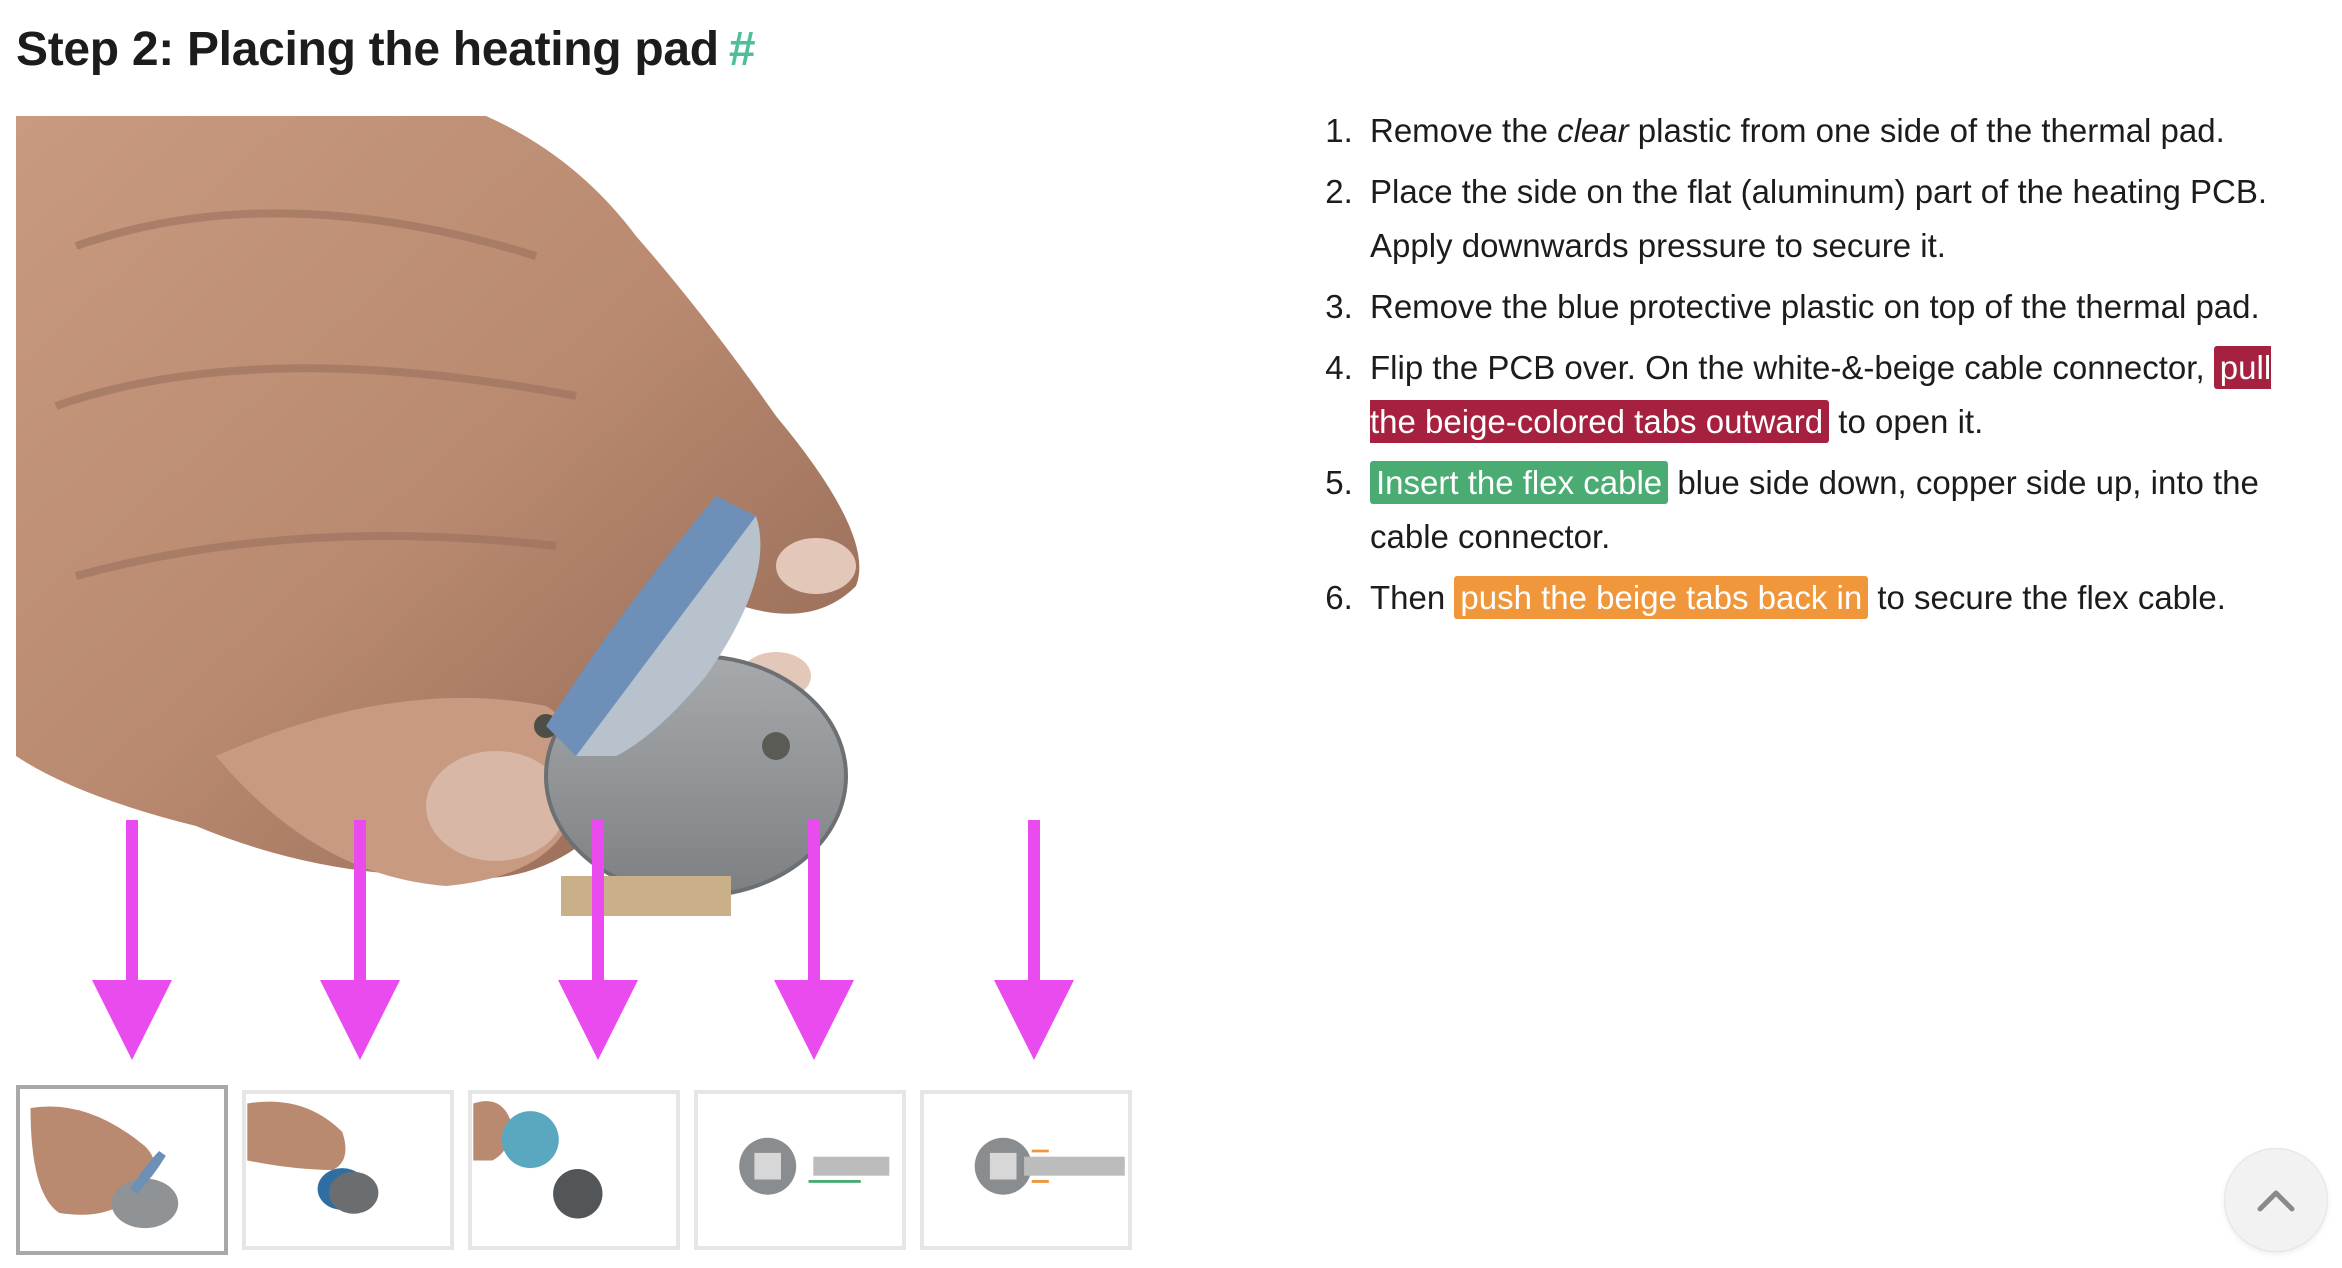  Describe the element at coordinates (742, 49) in the screenshot. I see `heading-anchor-link: #` at that location.